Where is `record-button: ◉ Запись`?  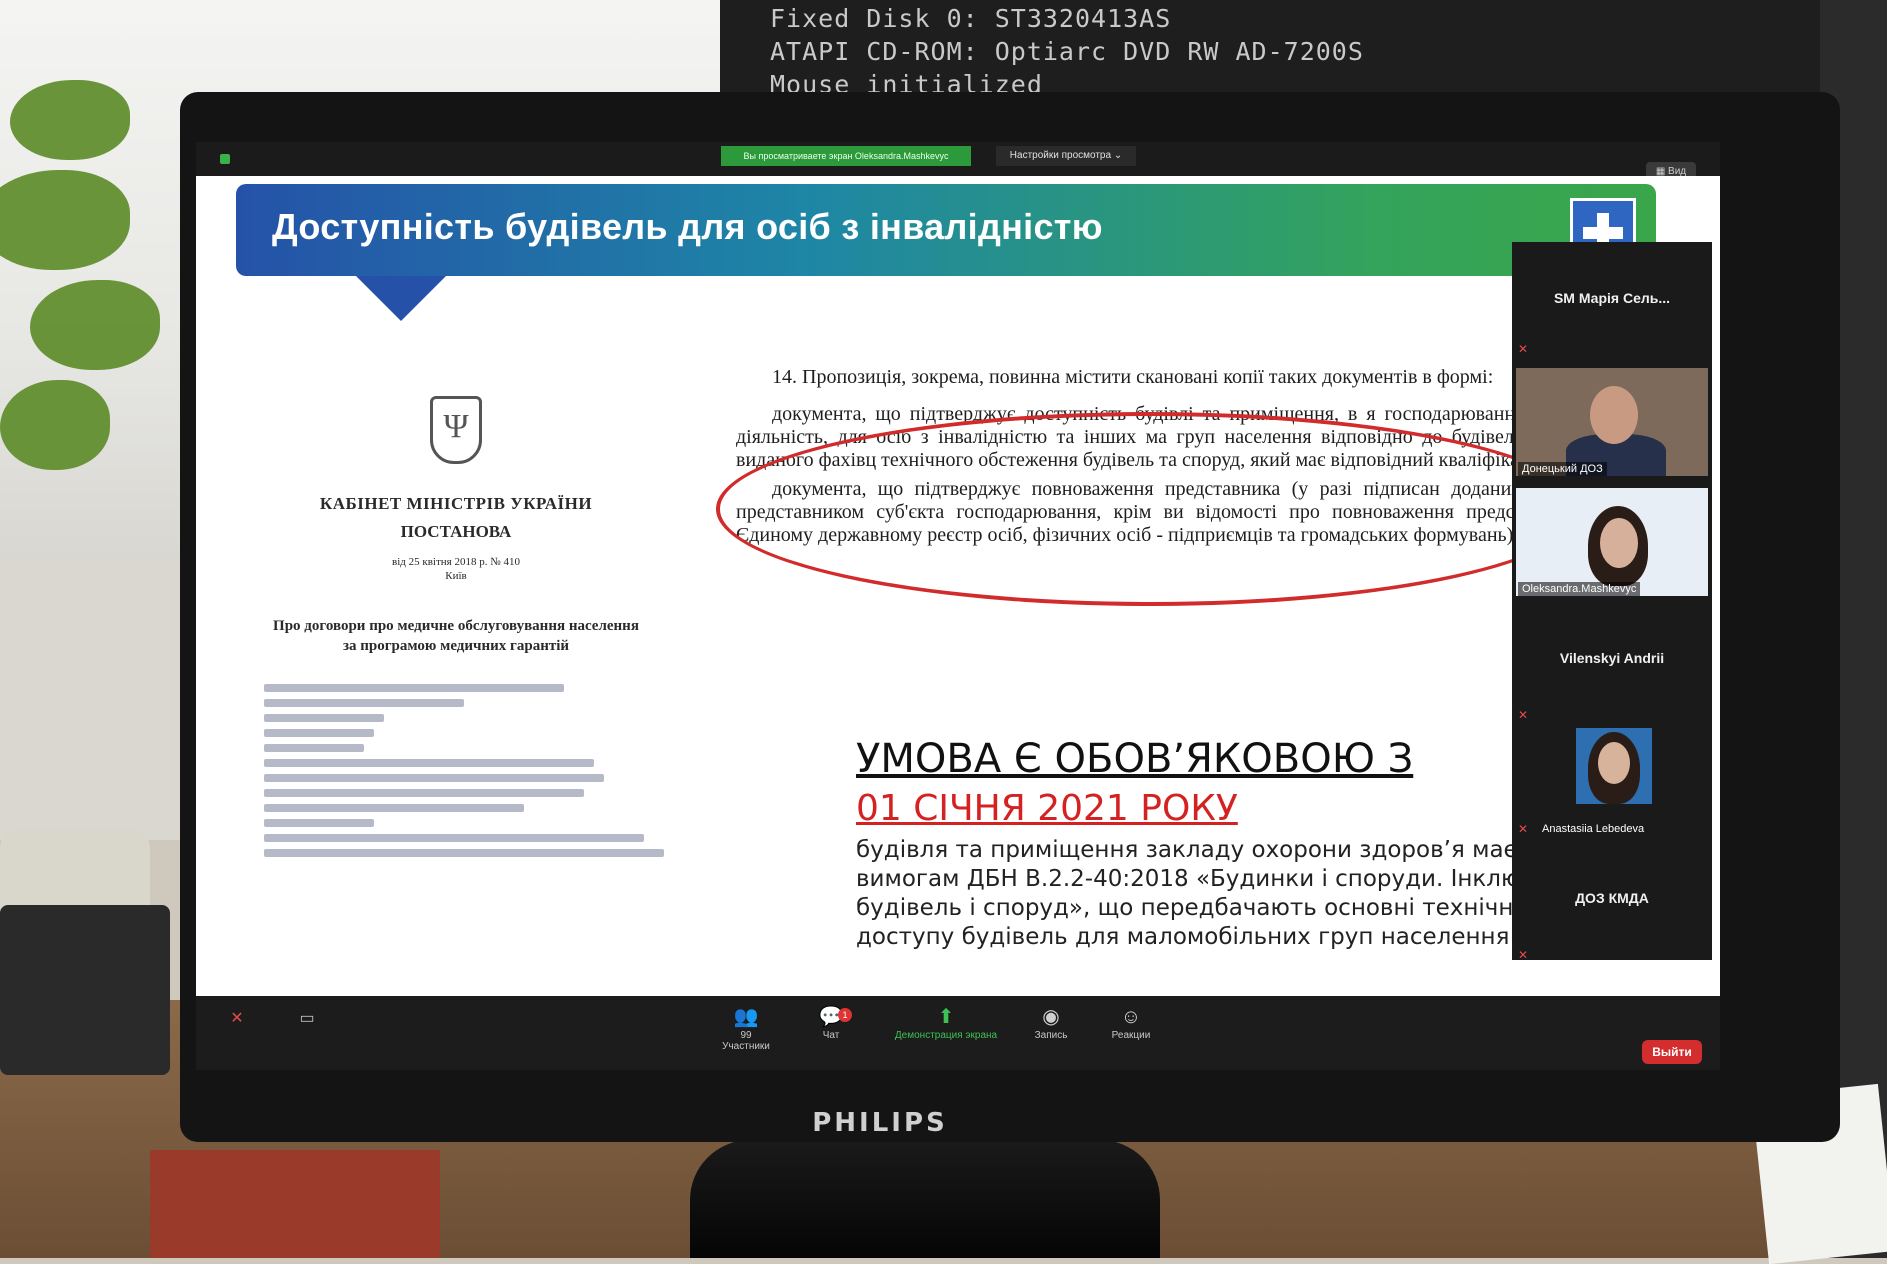 record-button: ◉ Запись is located at coordinates (1051, 1022).